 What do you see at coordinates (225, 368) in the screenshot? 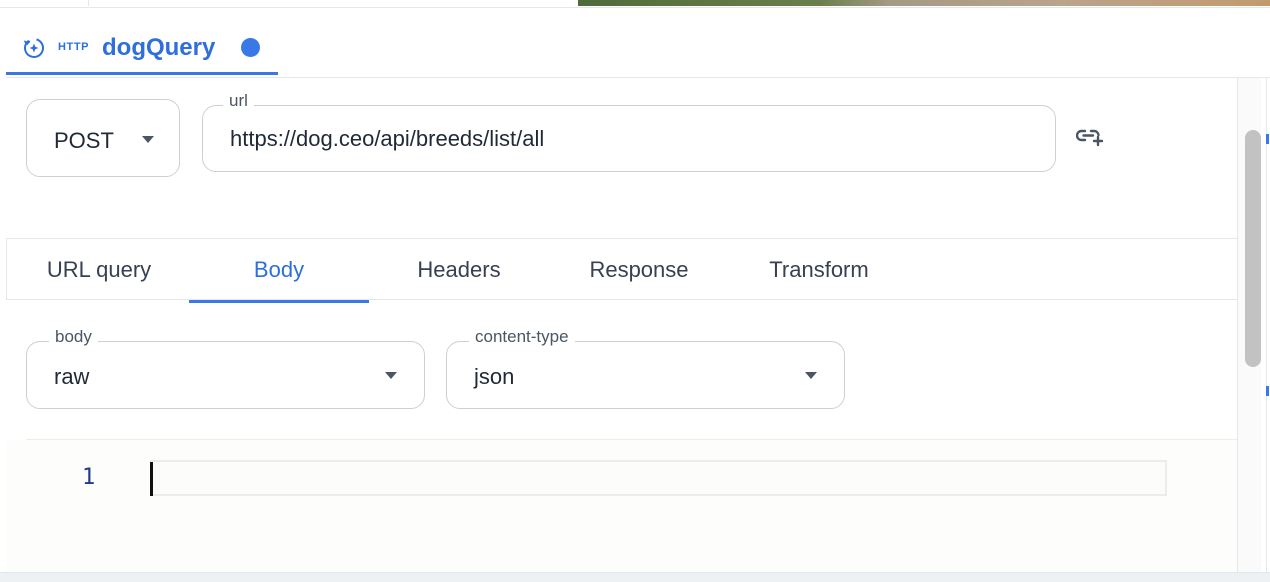
I see `body-select: body raw` at bounding box center [225, 368].